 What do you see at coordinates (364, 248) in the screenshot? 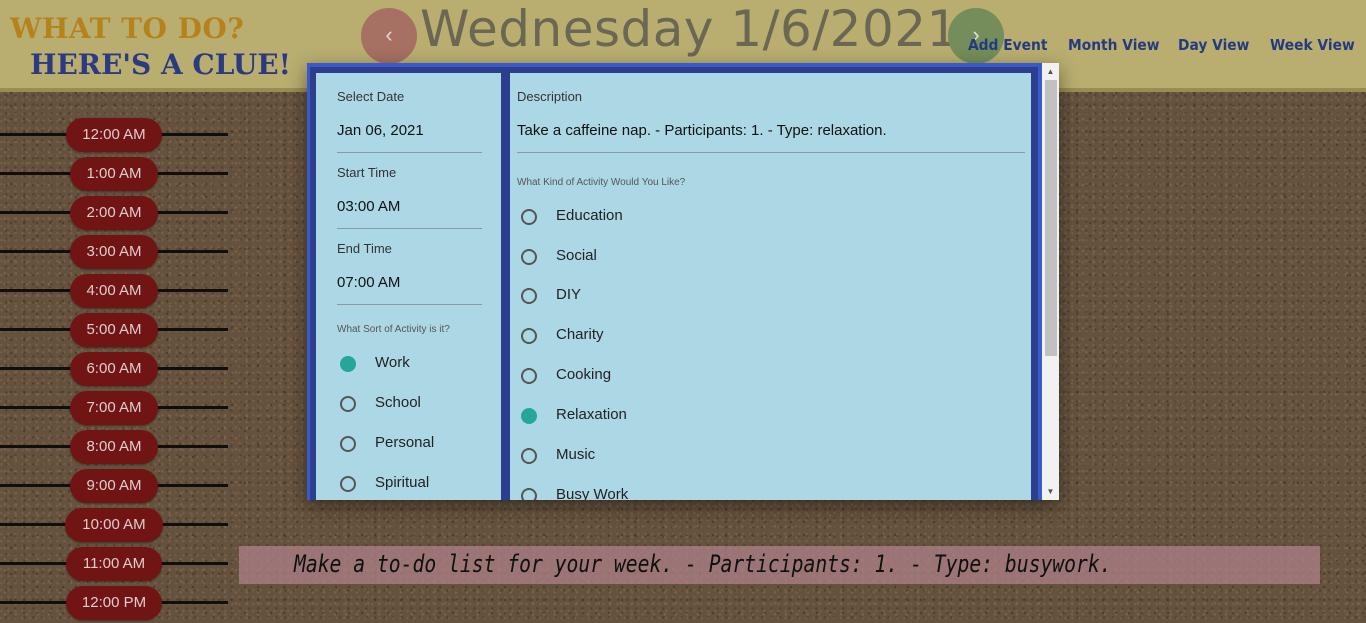
I see `end-time-label: End Time` at bounding box center [364, 248].